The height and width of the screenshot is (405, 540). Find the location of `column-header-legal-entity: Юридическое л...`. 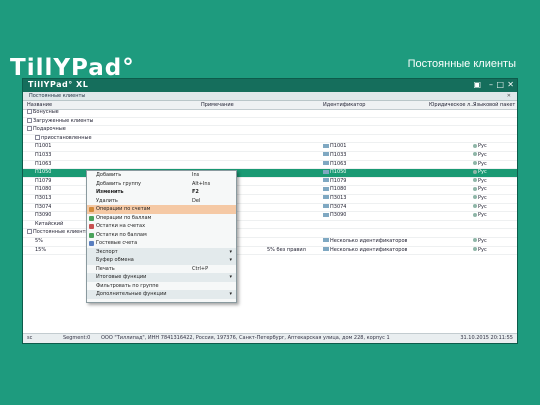

column-header-legal-entity: Юридическое л... is located at coordinates (452, 105).